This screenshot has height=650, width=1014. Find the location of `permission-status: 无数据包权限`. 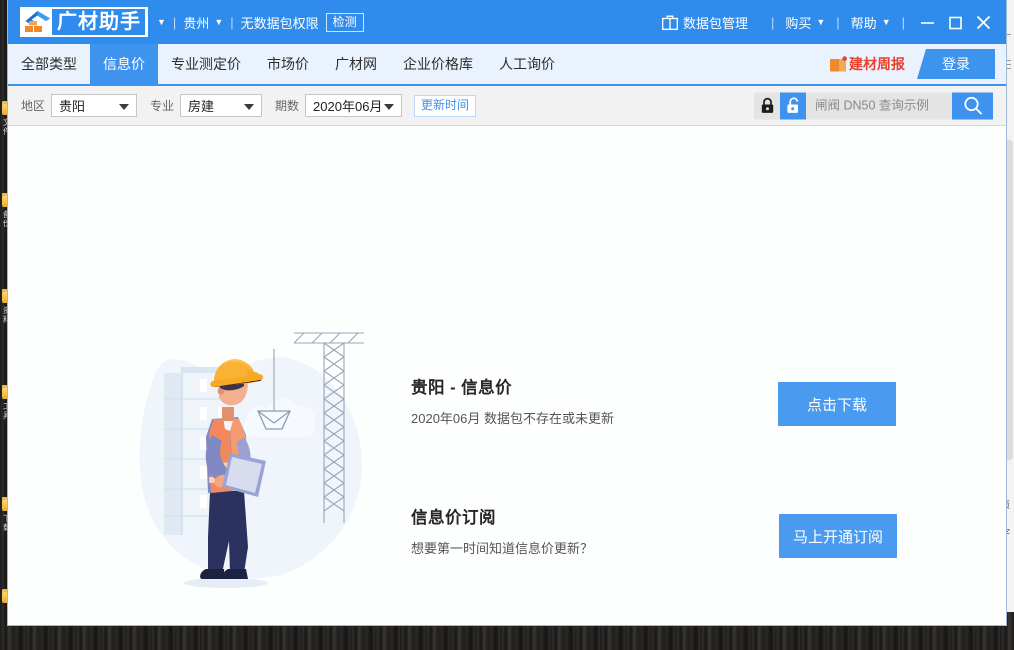

permission-status: 无数据包权限 is located at coordinates (279, 23).